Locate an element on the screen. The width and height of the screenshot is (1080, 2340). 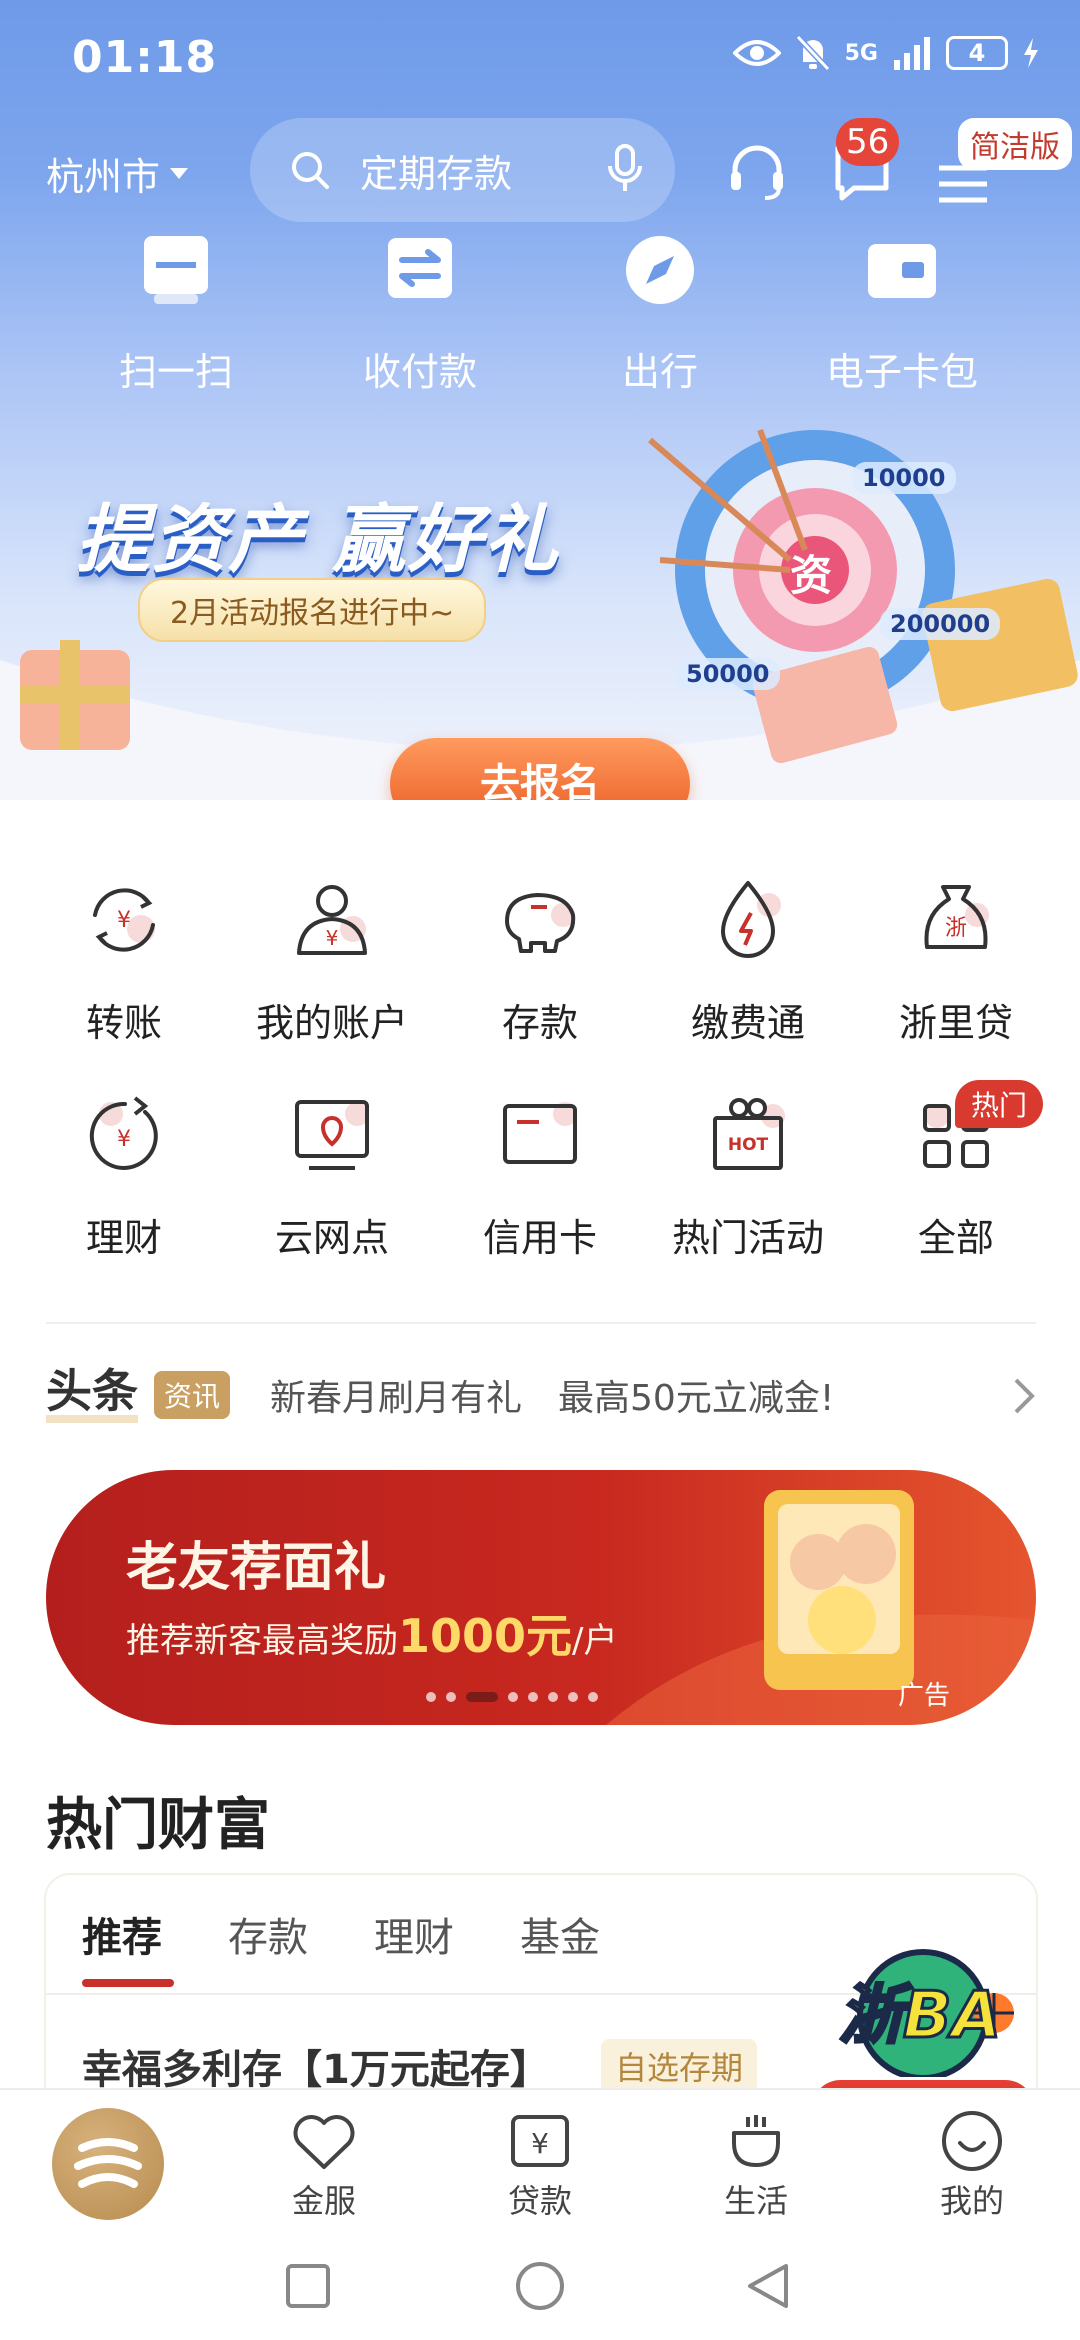
service-label: 全部 is located at coordinates (955, 1238).